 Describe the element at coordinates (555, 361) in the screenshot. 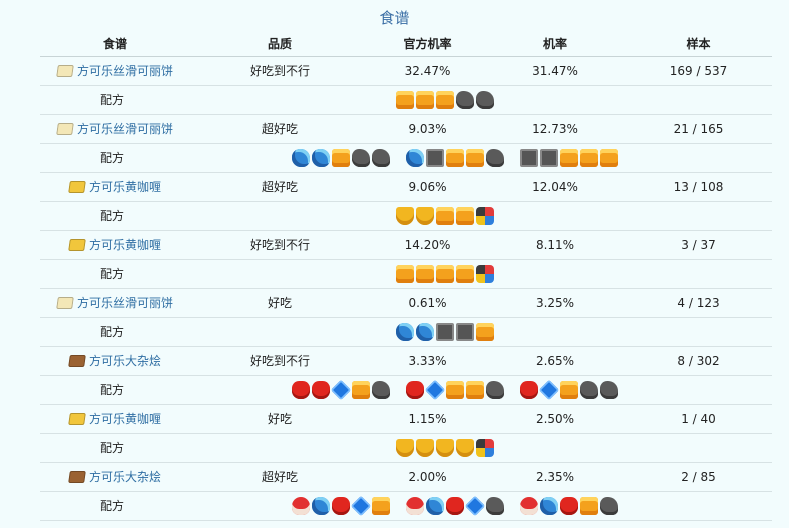

I see `rate-cell: 2.65%` at that location.